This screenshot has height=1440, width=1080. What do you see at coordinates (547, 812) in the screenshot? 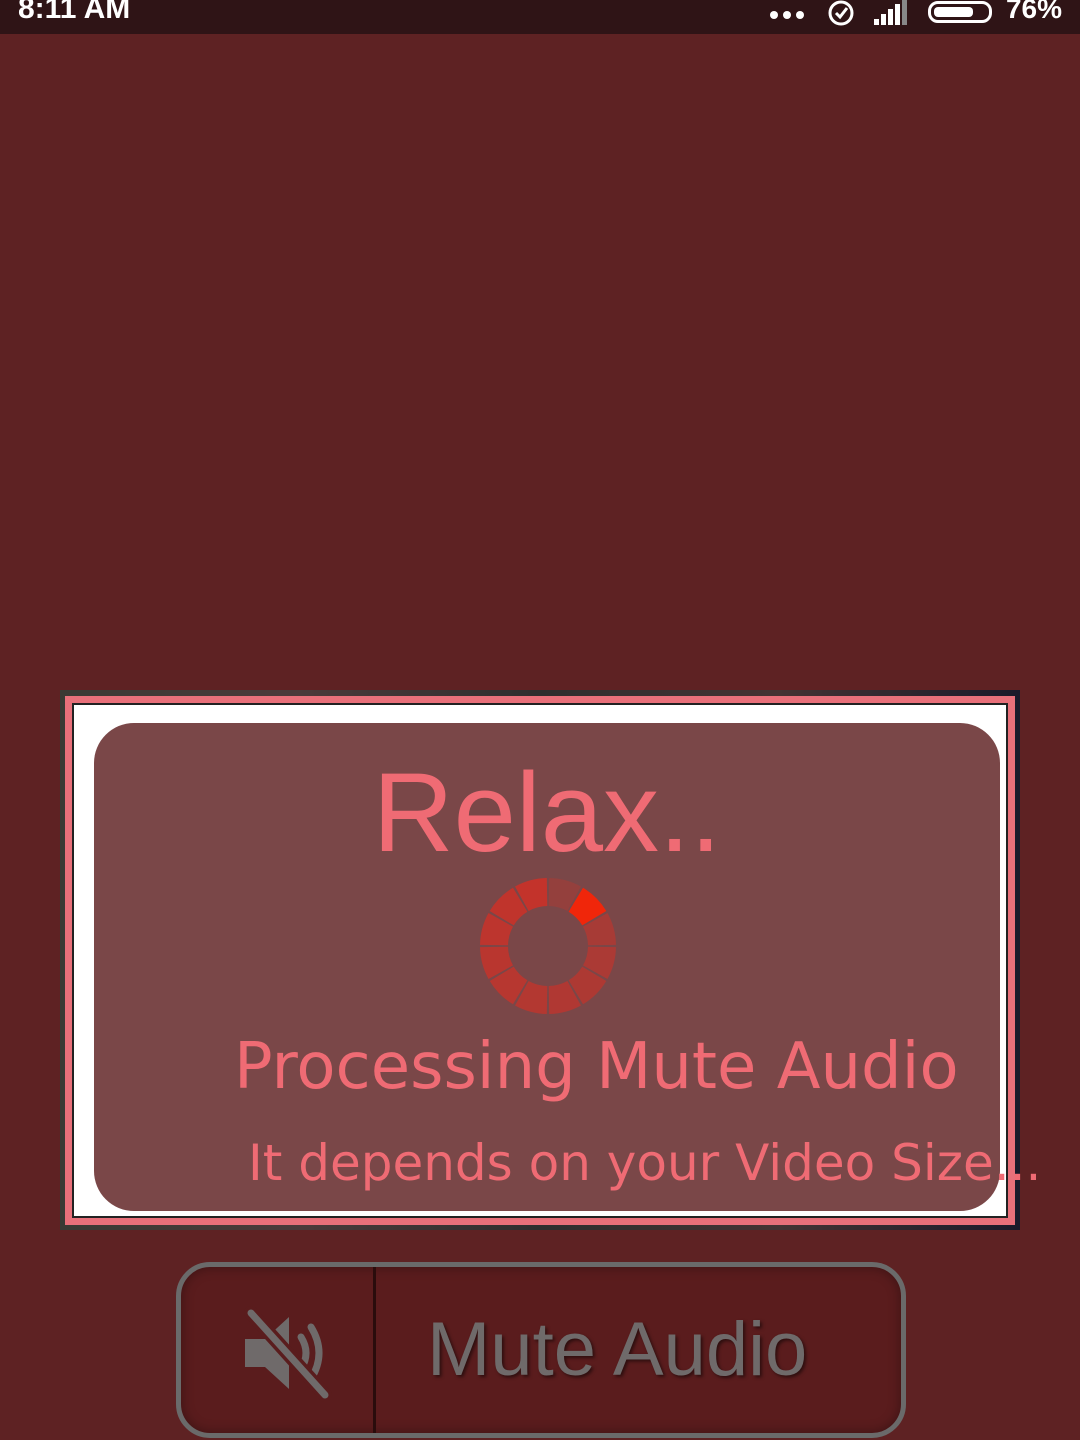
I see `dialog-title: Relax..` at bounding box center [547, 812].